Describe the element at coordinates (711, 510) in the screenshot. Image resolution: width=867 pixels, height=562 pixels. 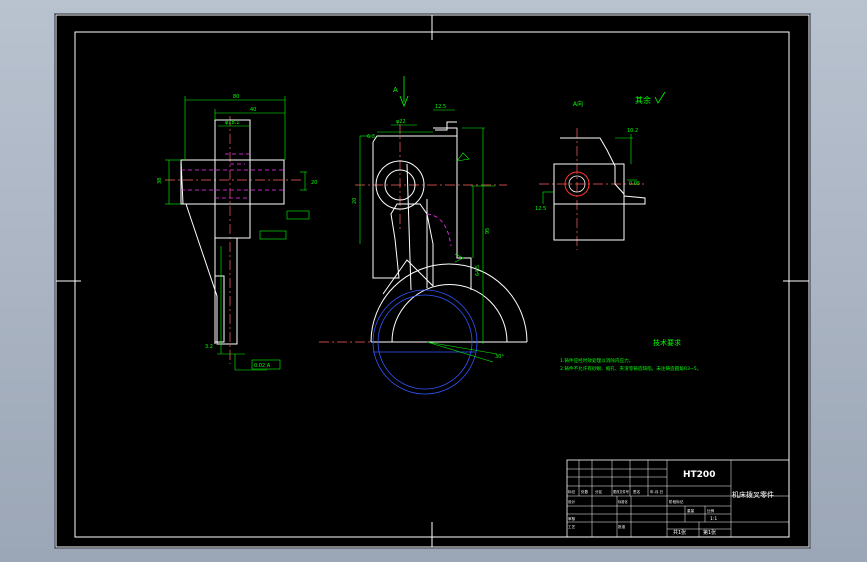
I see `tb-scale: 比例` at that location.